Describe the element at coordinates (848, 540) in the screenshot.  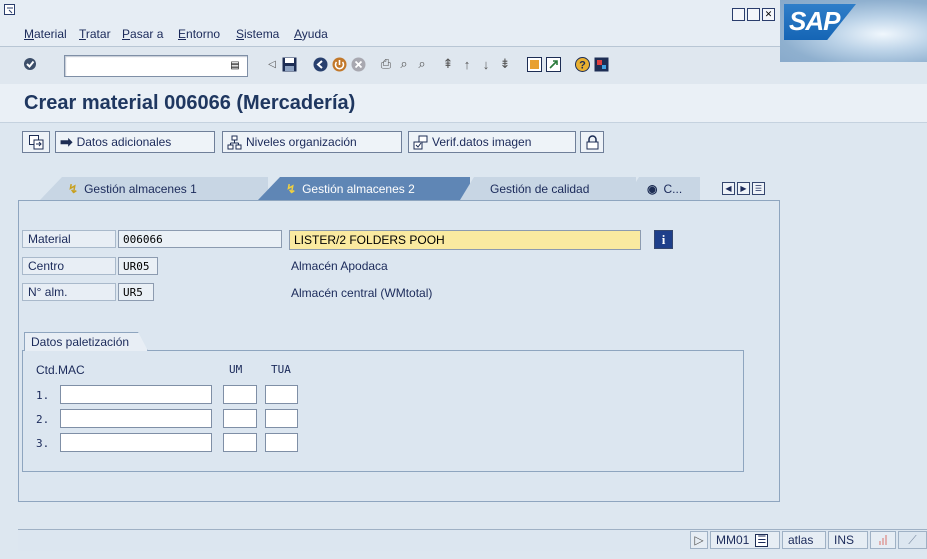
I see `insert-mode: INS` at that location.